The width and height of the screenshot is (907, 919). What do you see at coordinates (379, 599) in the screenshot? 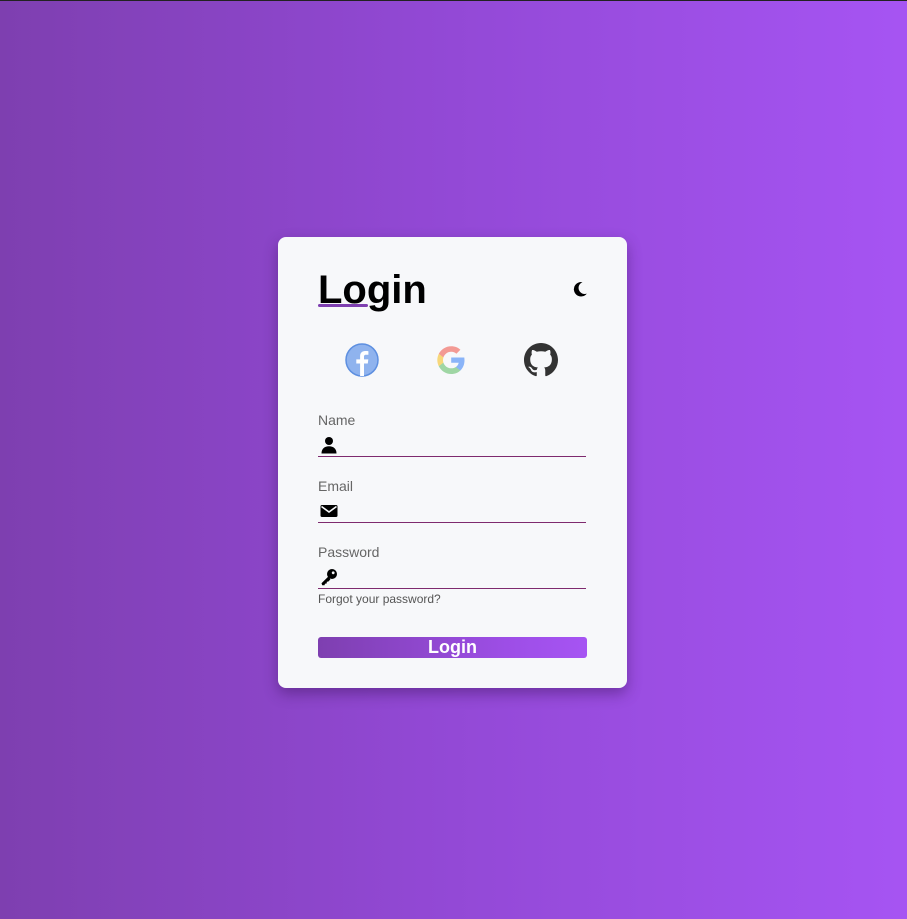
I see `forgot-password-link: Forgot your password?` at bounding box center [379, 599].